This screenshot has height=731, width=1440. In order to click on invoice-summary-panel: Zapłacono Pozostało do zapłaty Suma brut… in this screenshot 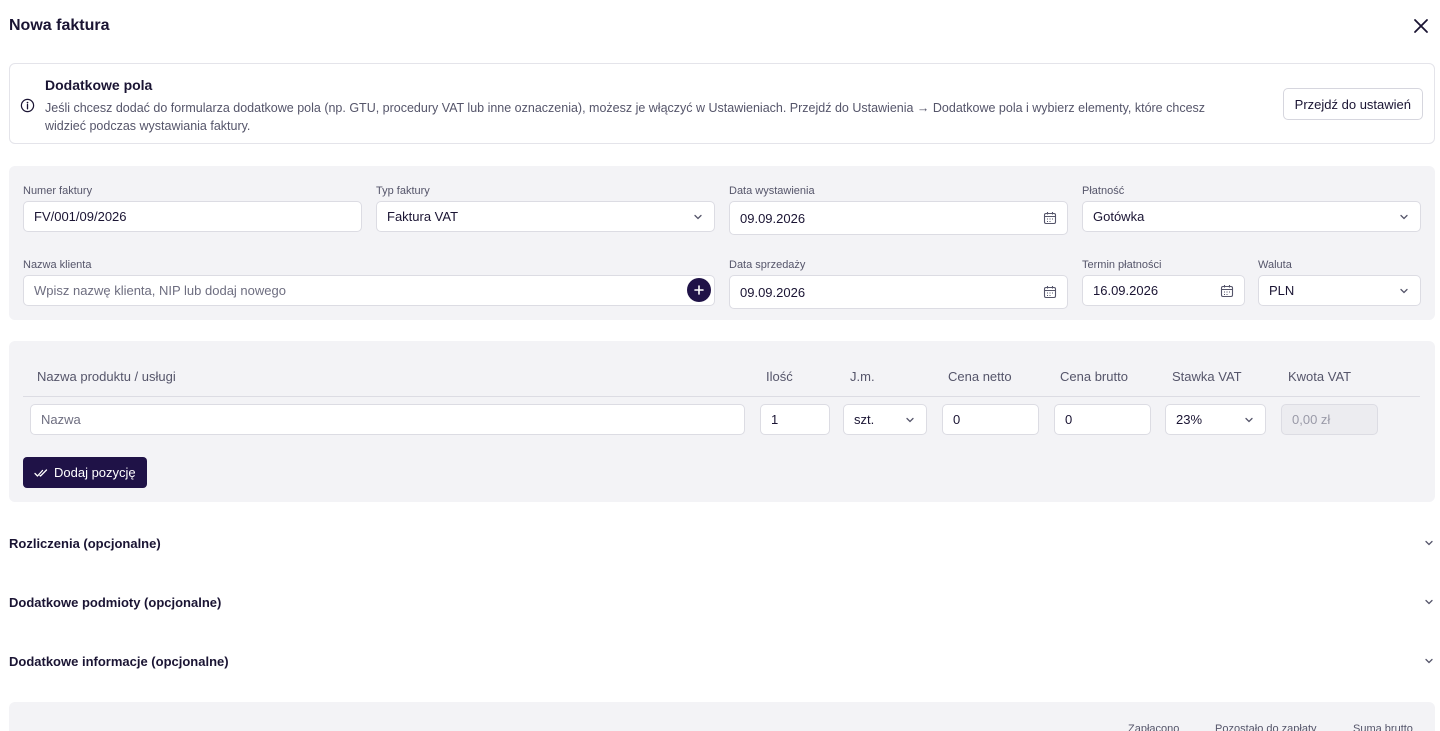, I will do `click(722, 716)`.